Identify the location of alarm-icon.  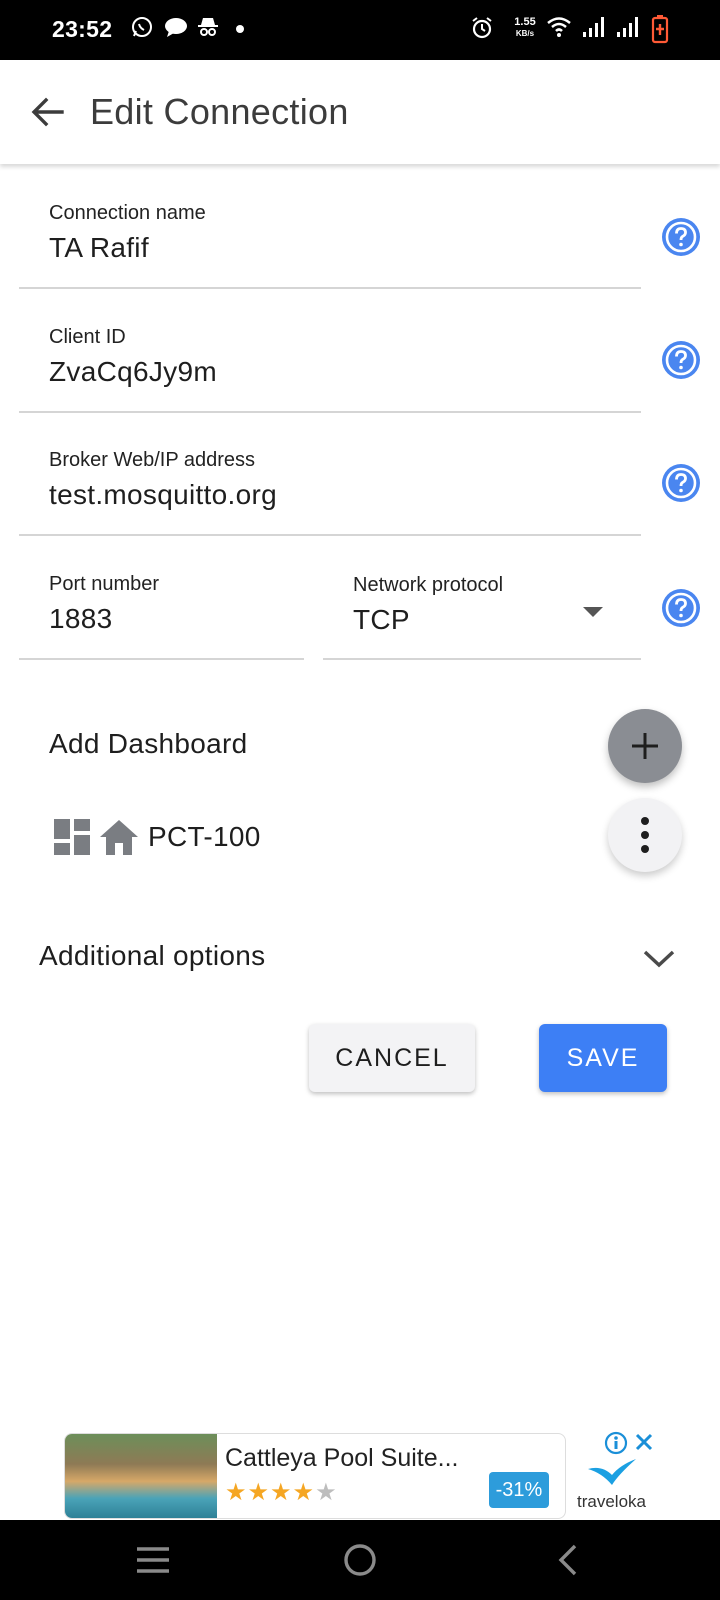
(482, 28).